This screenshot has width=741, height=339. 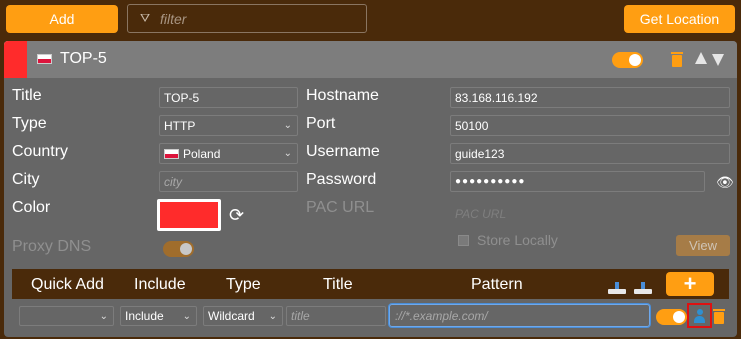 I want to click on filter-icon: ⛛, so click(x=145, y=18).